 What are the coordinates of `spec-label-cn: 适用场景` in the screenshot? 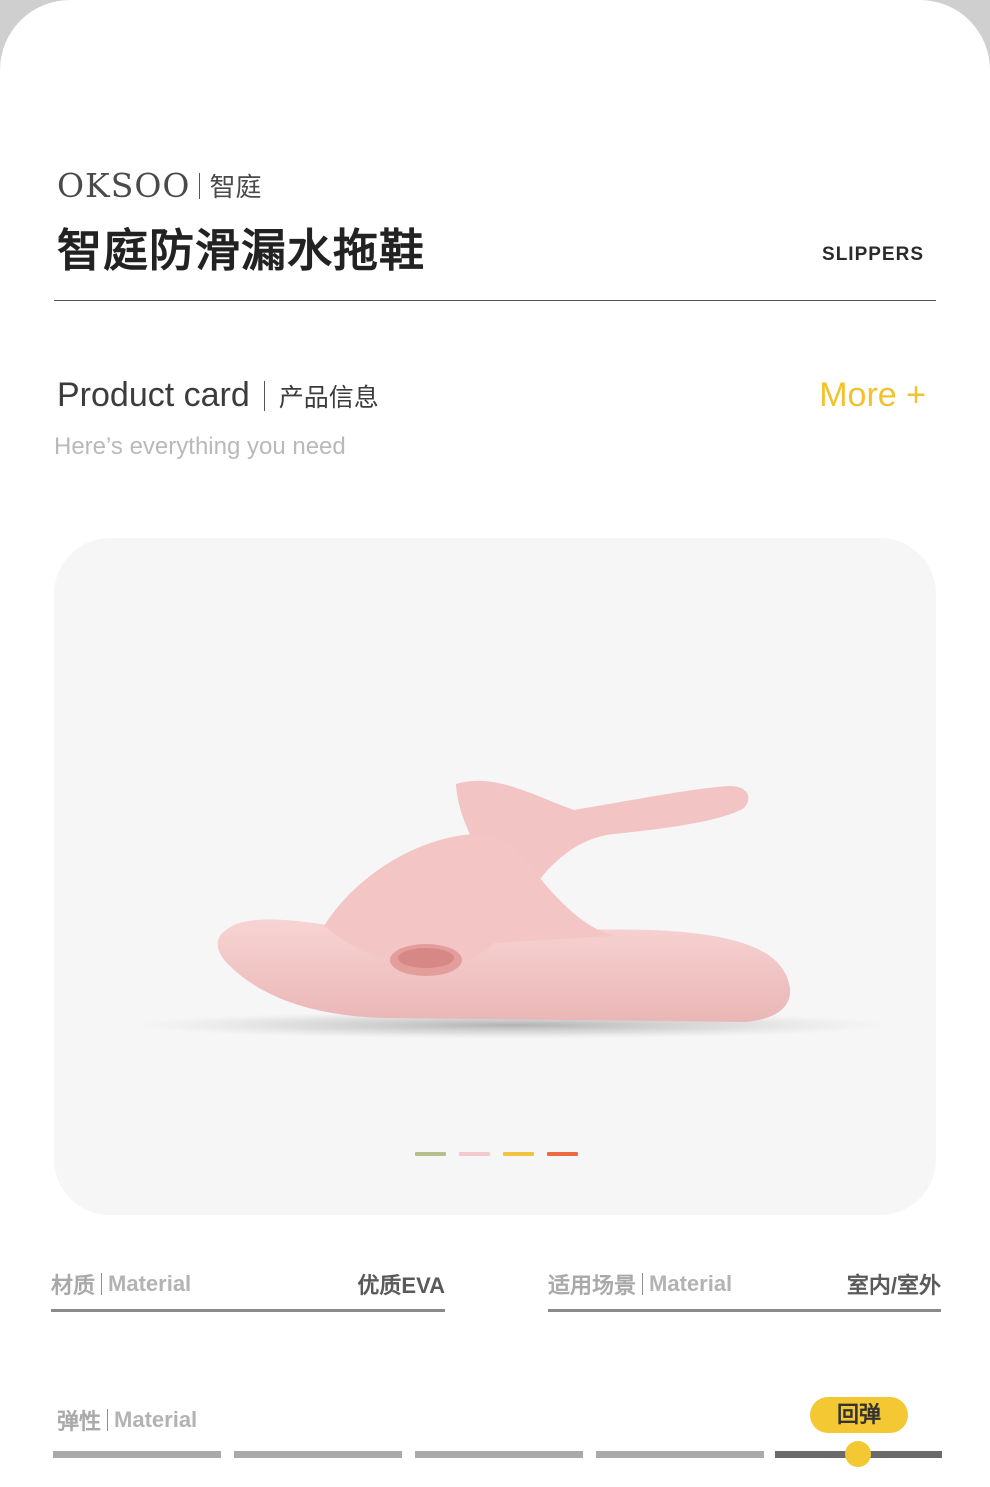 It's located at (592, 1285).